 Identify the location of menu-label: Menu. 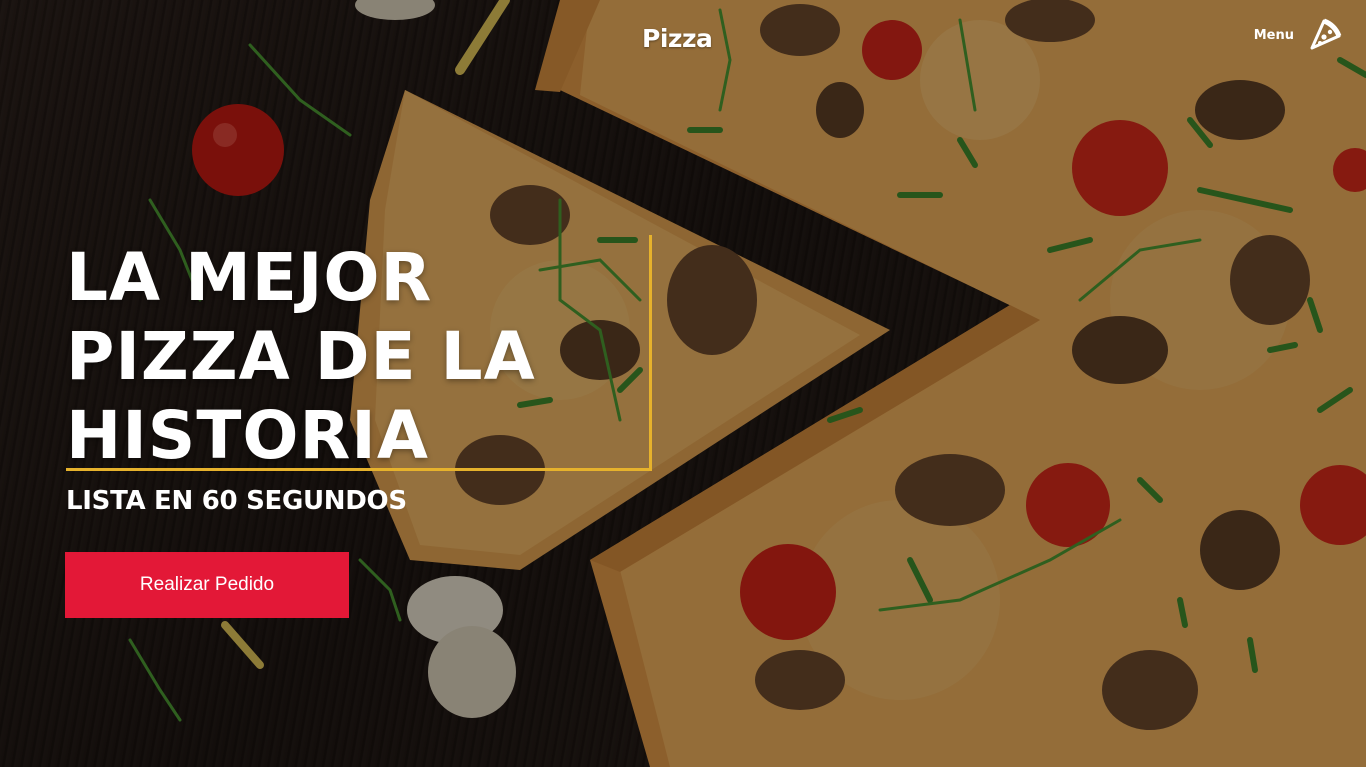
(1273, 35).